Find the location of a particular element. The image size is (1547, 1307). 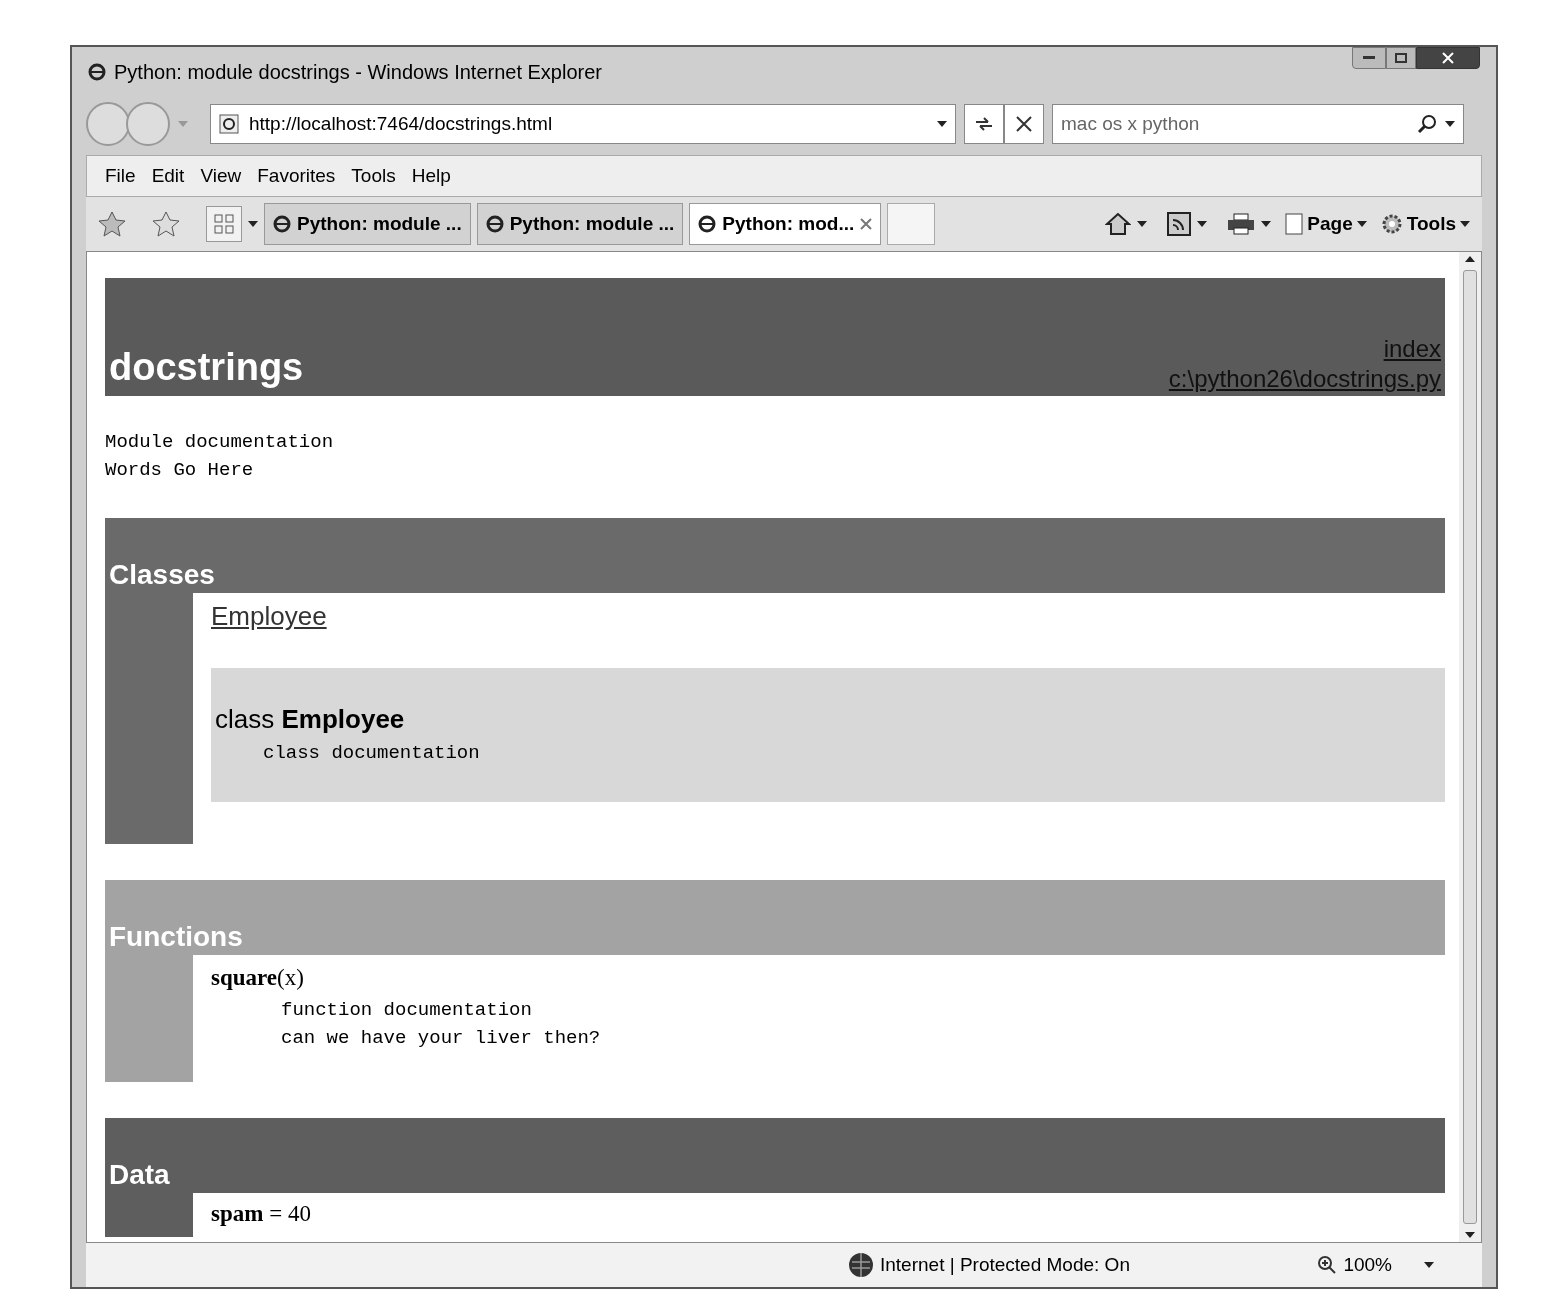

new-tab-button is located at coordinates (911, 224).